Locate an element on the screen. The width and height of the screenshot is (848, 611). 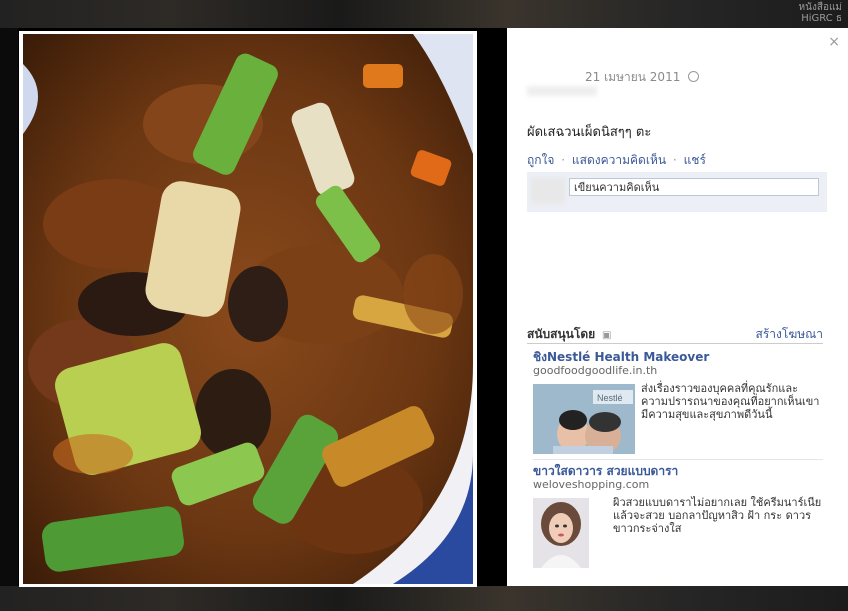
comment-box: เขียนความคิดเห็น is located at coordinates (677, 192).